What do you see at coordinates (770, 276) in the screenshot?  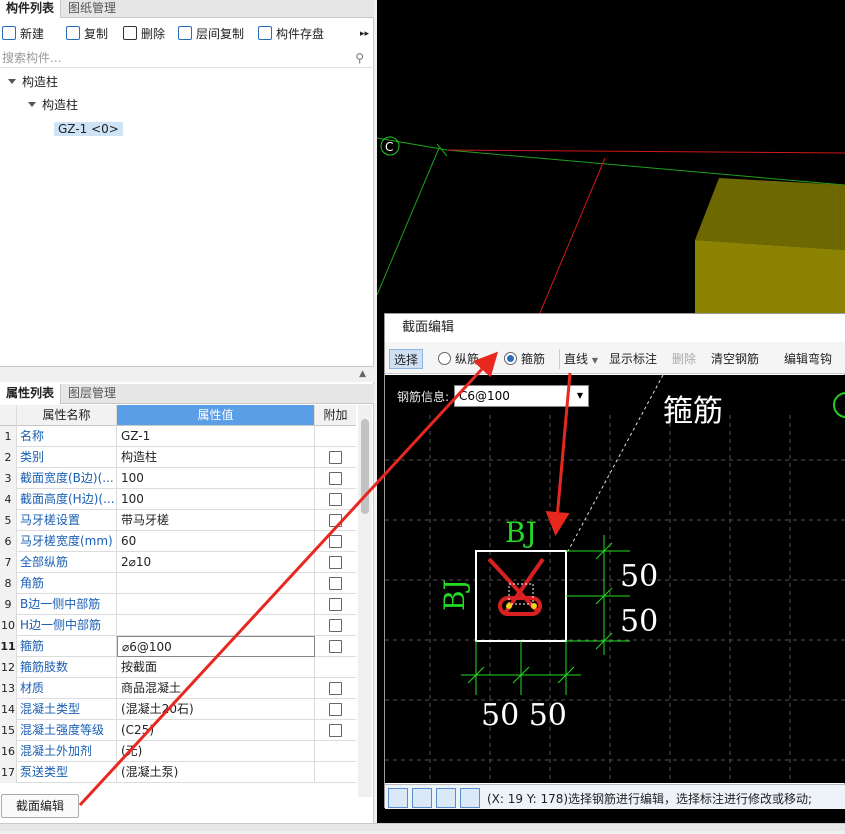 I see `column-front-face` at bounding box center [770, 276].